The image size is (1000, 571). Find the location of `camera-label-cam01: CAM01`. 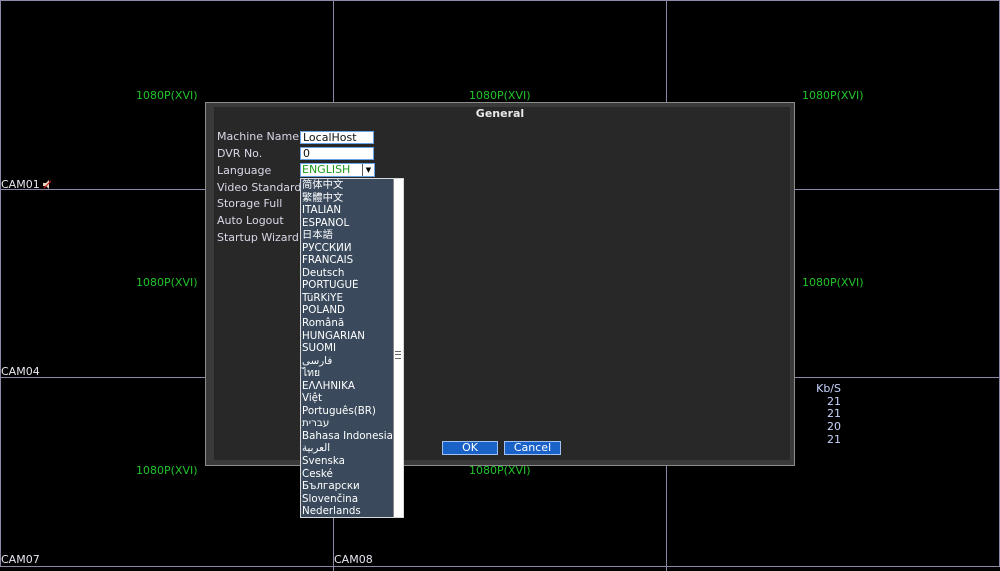

camera-label-cam01: CAM01 is located at coordinates (26, 184).